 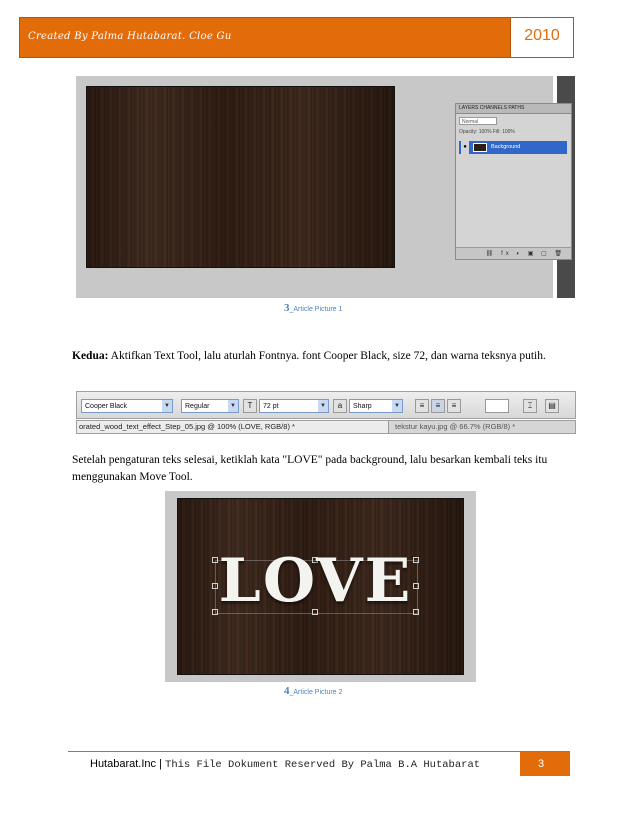 What do you see at coordinates (506, 147) in the screenshot?
I see `layer-name: Background` at bounding box center [506, 147].